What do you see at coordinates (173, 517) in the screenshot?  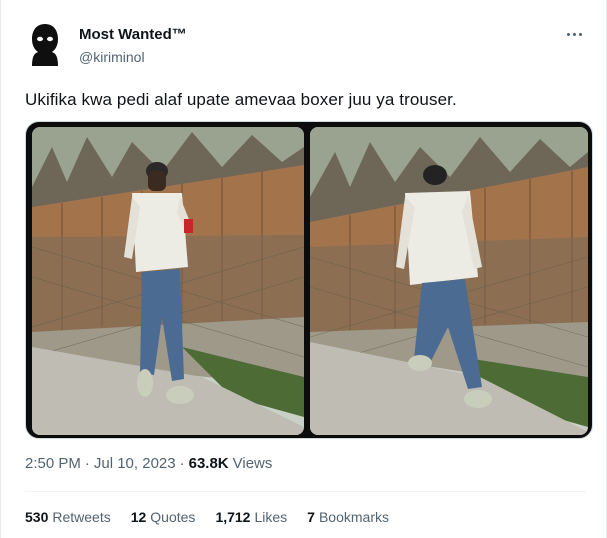 I see `quotes-label: Quotes` at bounding box center [173, 517].